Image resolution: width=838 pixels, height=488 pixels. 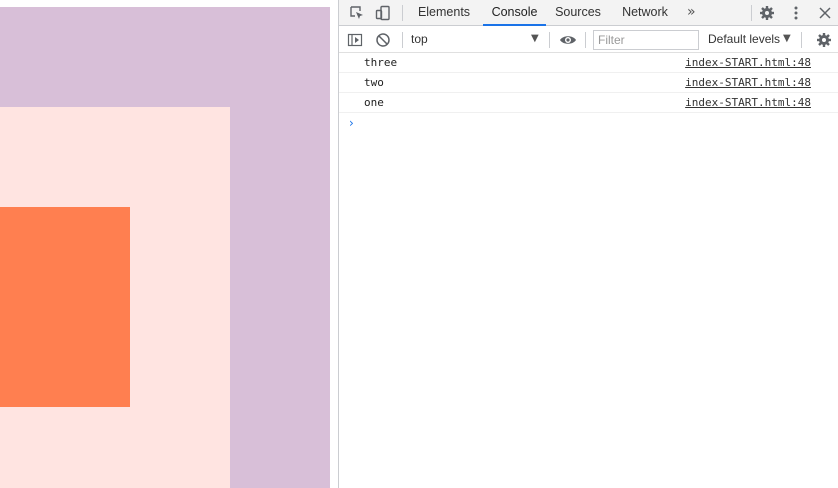 I want to click on devtools-main-toolbar: Elements Console Sources Network », so click(x=588, y=13).